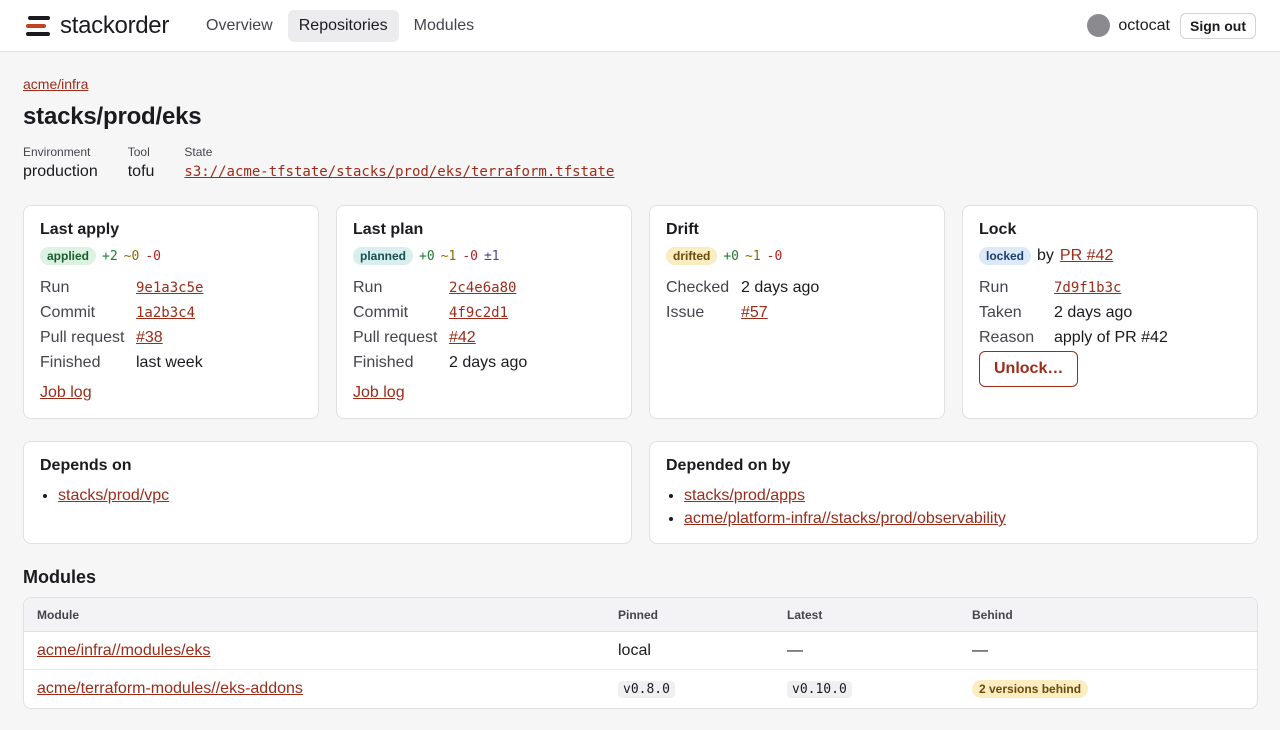 Image resolution: width=1280 pixels, height=730 pixels. Describe the element at coordinates (980, 650) in the screenshot. I see `behind-value: —` at that location.